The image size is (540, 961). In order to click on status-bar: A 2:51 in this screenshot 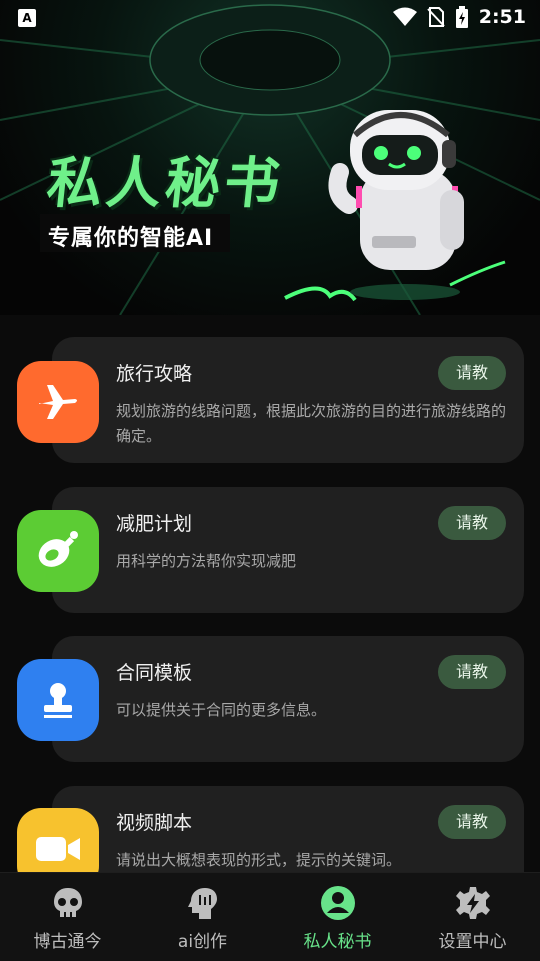, I will do `click(270, 18)`.